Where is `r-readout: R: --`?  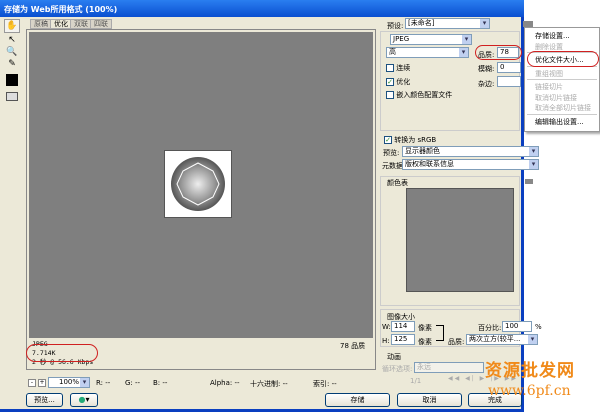
r-readout: R: -- is located at coordinates (103, 383).